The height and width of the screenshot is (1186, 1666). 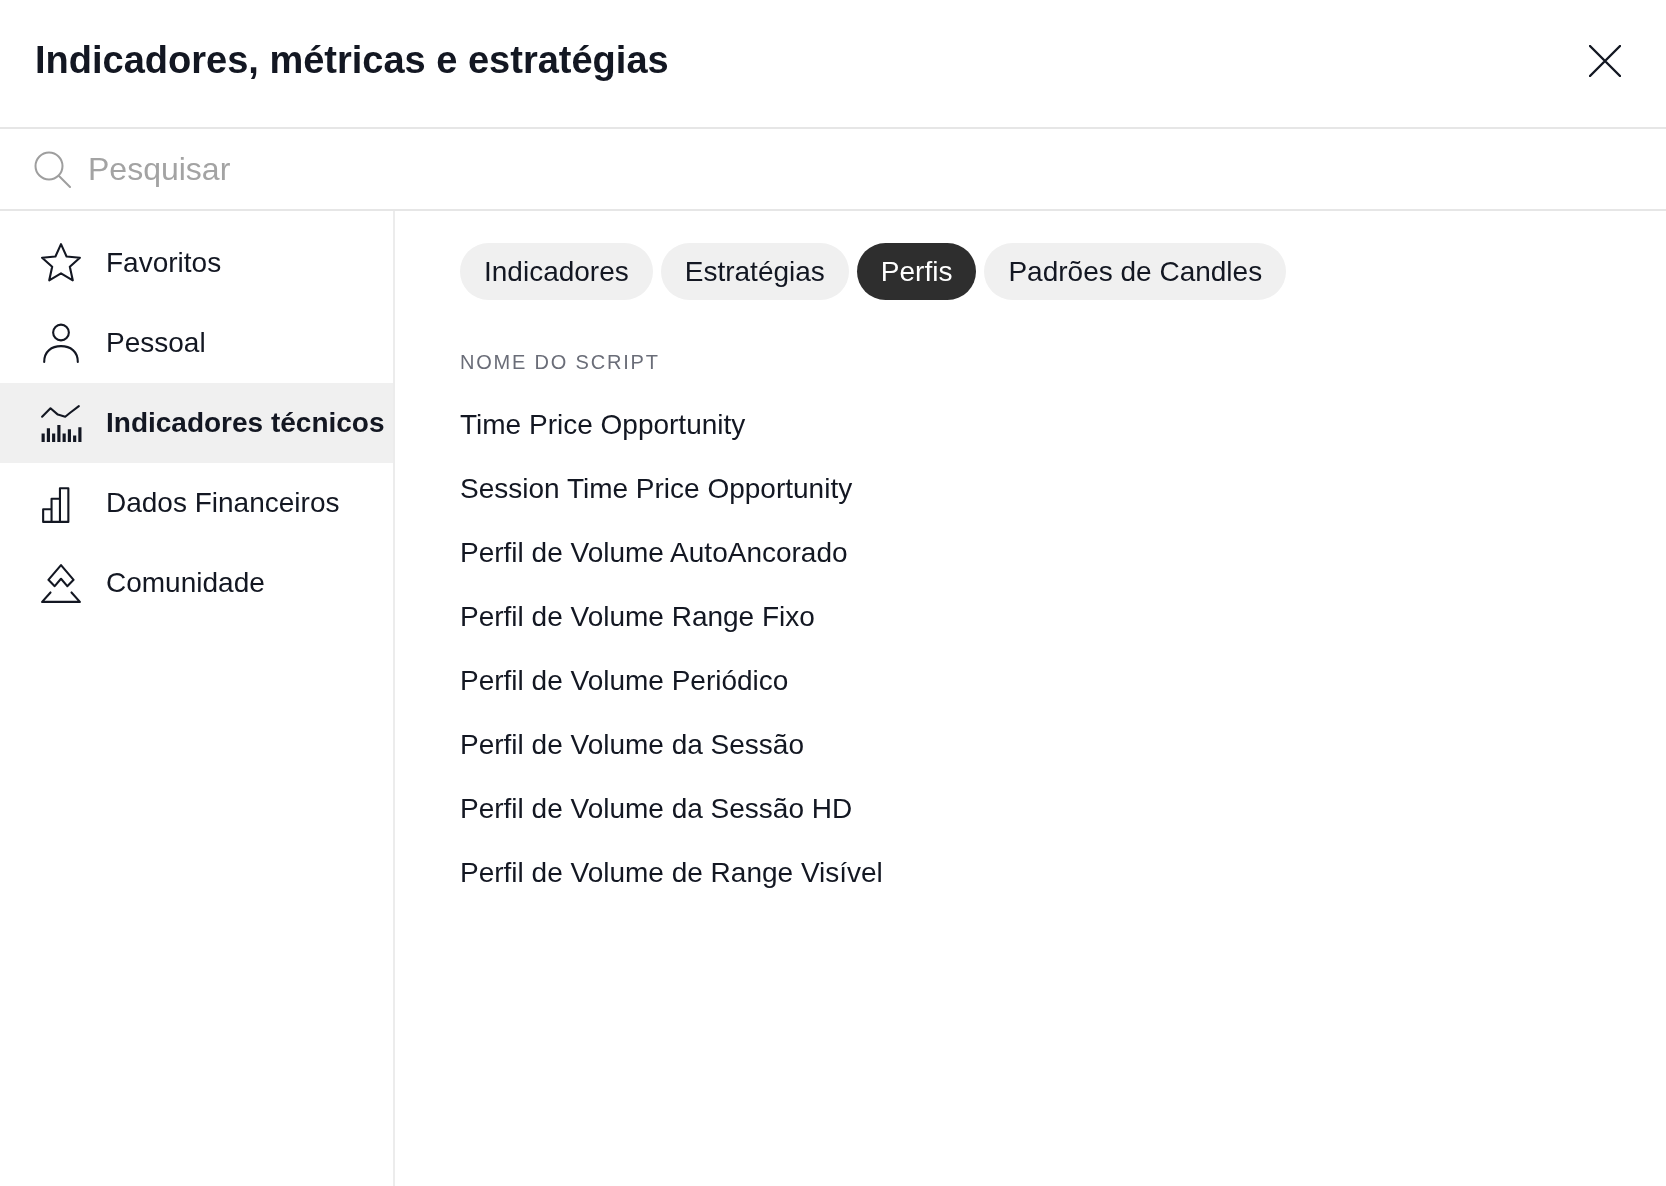 I want to click on script-item: Perfil de Volume da Sessão HD, so click(x=656, y=809).